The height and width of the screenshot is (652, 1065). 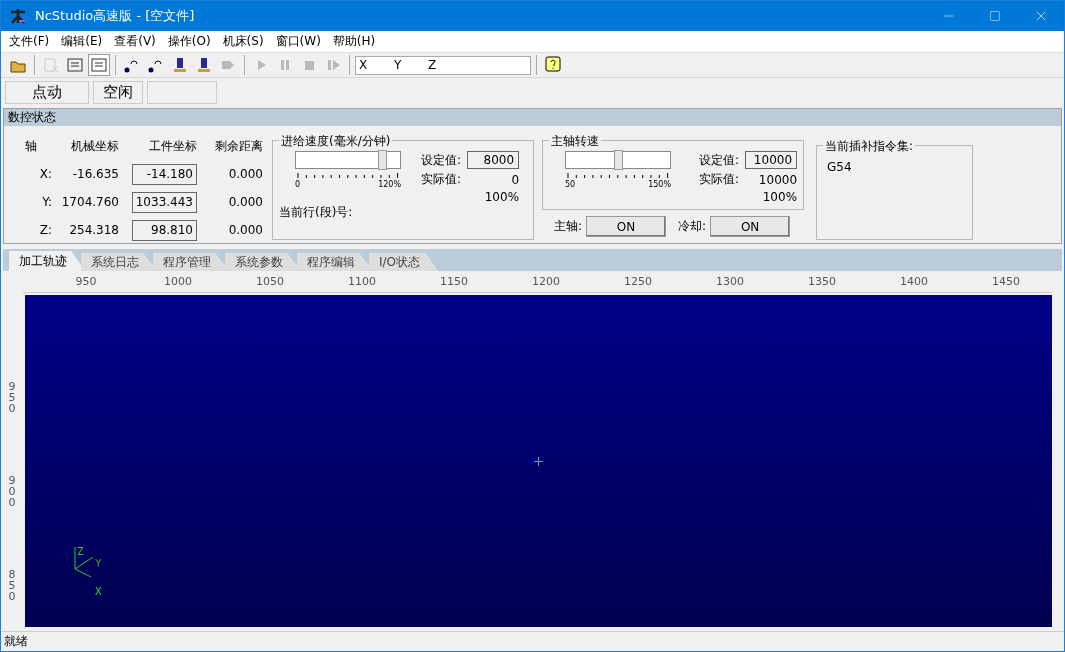 What do you see at coordinates (94, 146) in the screenshot?
I see `column-header: 机械坐标` at bounding box center [94, 146].